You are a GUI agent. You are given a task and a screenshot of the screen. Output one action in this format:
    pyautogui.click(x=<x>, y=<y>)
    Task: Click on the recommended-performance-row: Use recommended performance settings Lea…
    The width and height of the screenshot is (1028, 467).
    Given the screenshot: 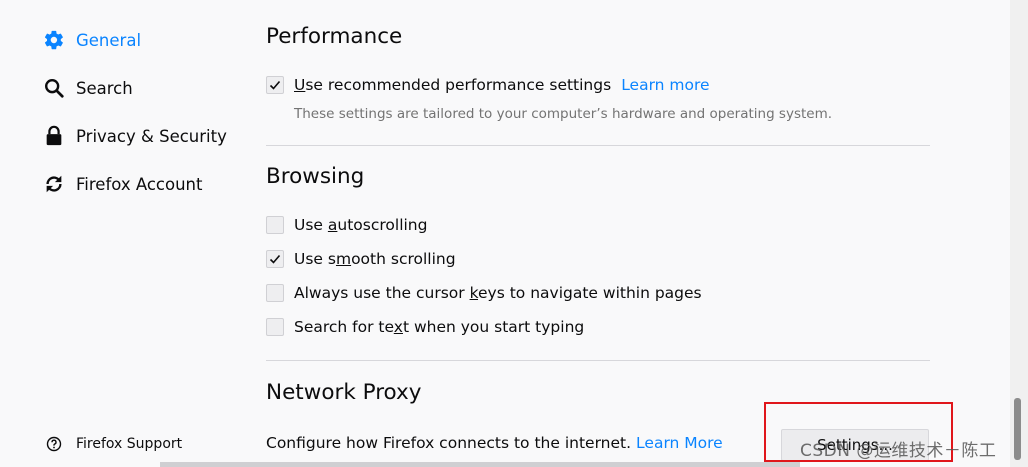 What is the action you would take?
    pyautogui.click(x=488, y=85)
    